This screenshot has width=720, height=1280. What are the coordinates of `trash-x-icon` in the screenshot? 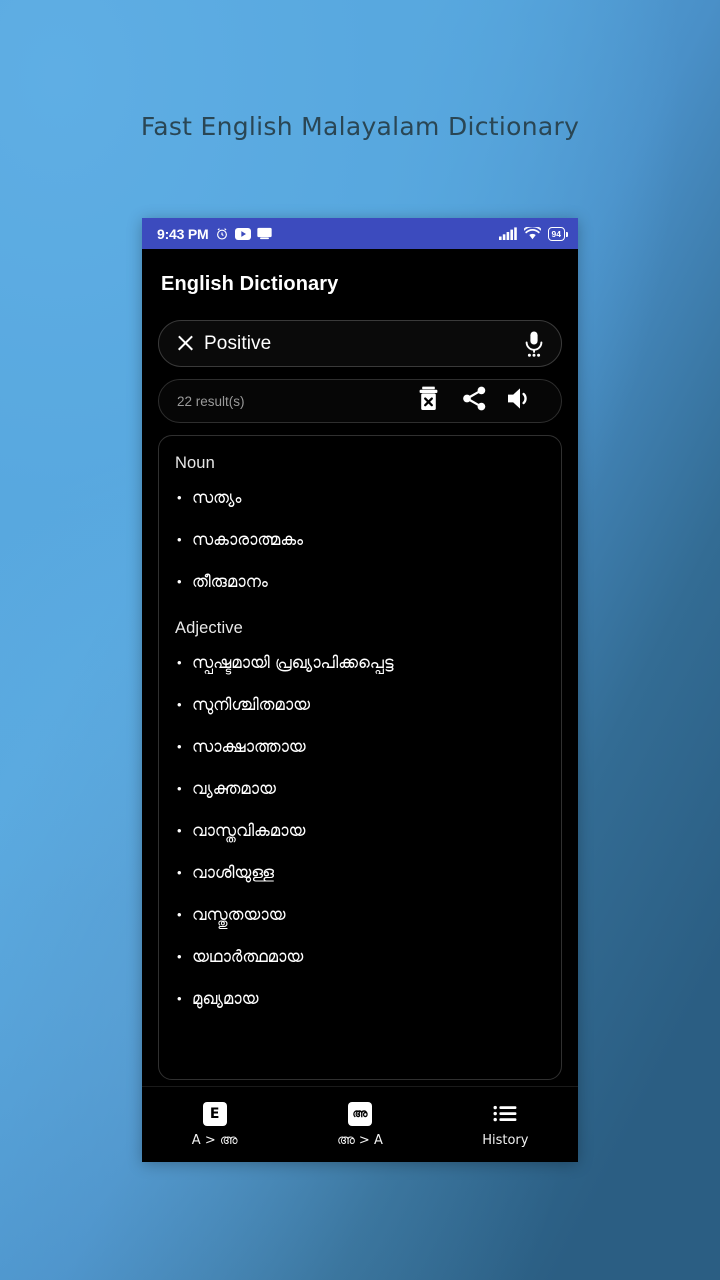 It's located at (428, 401).